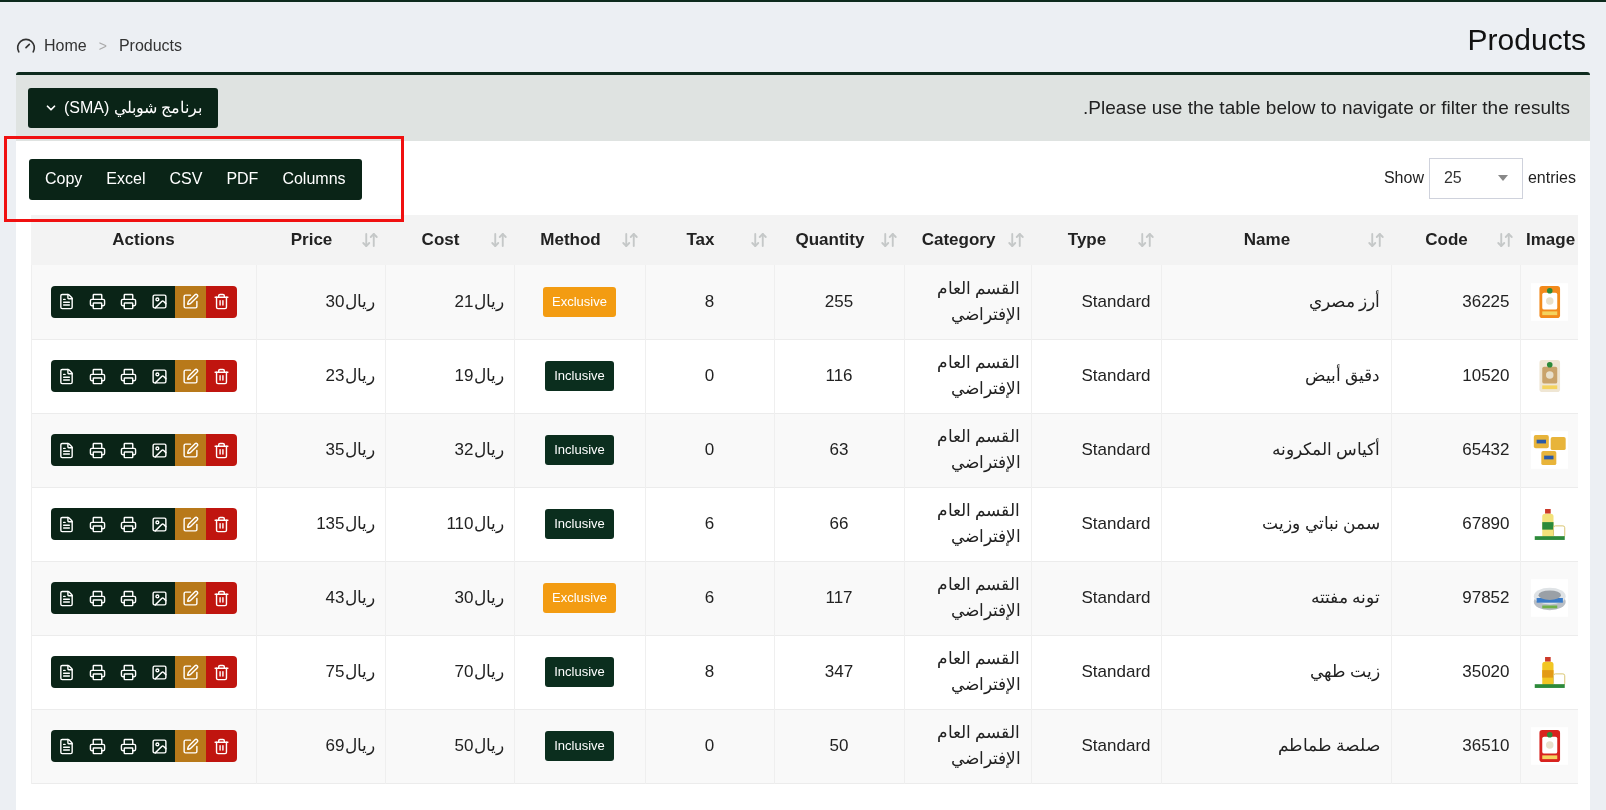 This screenshot has height=810, width=1606. Describe the element at coordinates (1475, 178) in the screenshot. I see `page-length-select: 25` at that location.